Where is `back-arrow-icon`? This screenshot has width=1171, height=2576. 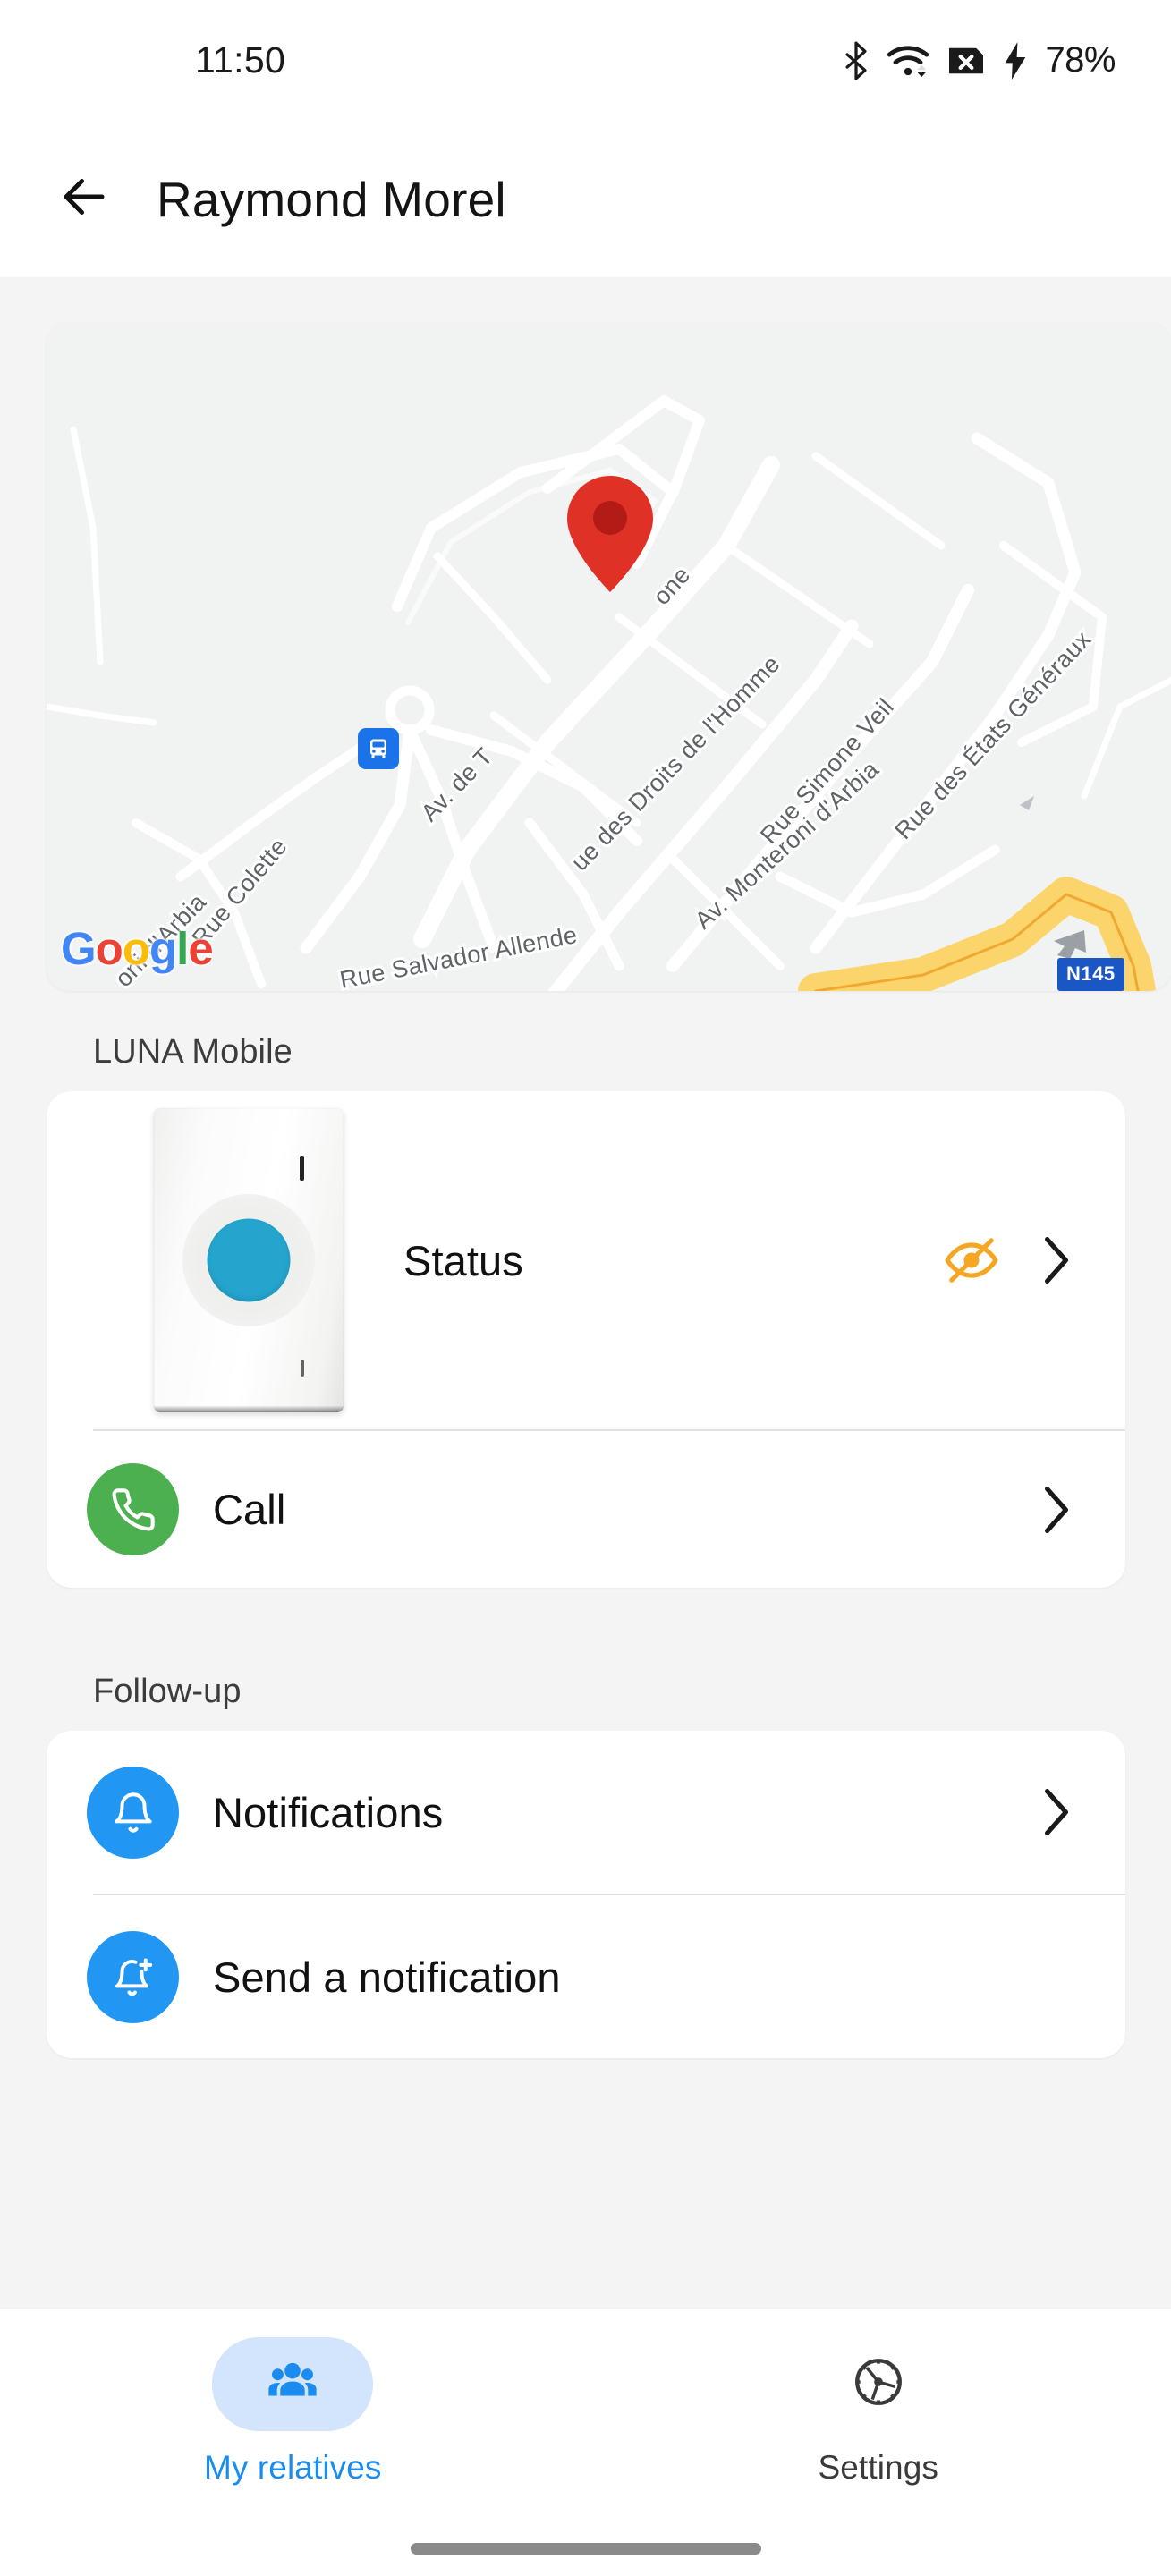 back-arrow-icon is located at coordinates (84, 199).